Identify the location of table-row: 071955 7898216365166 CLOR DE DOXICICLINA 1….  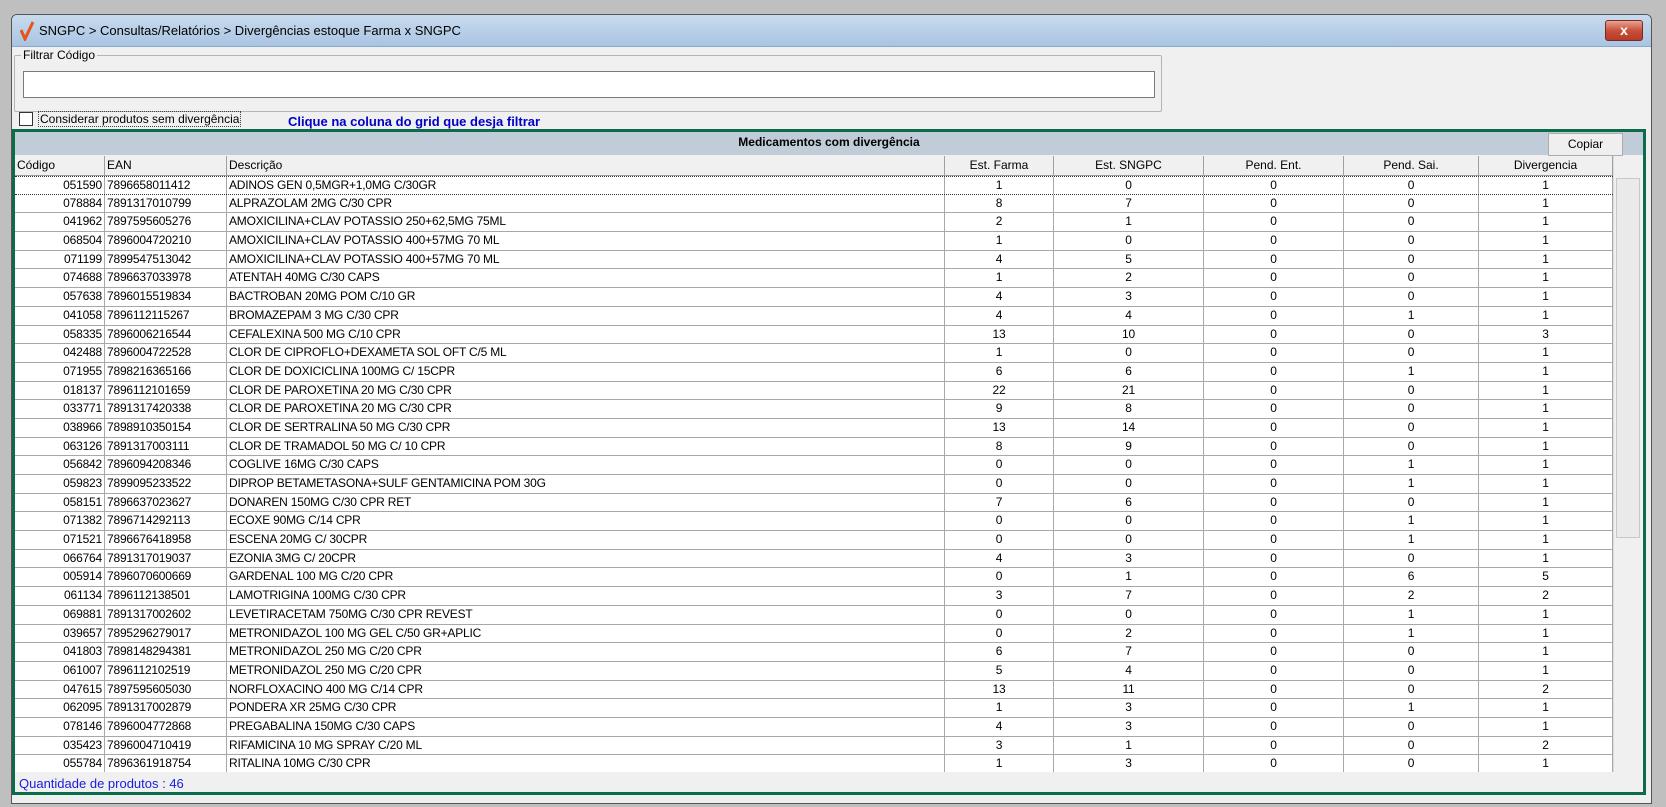
(814, 372).